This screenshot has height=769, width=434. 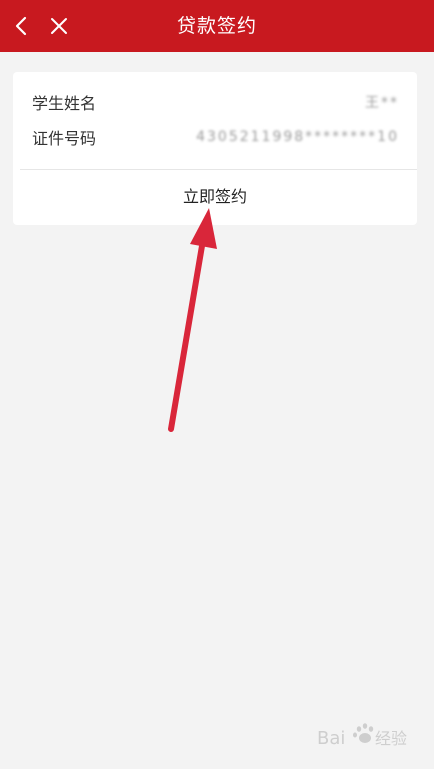 What do you see at coordinates (331, 738) in the screenshot?
I see `svg-text: Bai` at bounding box center [331, 738].